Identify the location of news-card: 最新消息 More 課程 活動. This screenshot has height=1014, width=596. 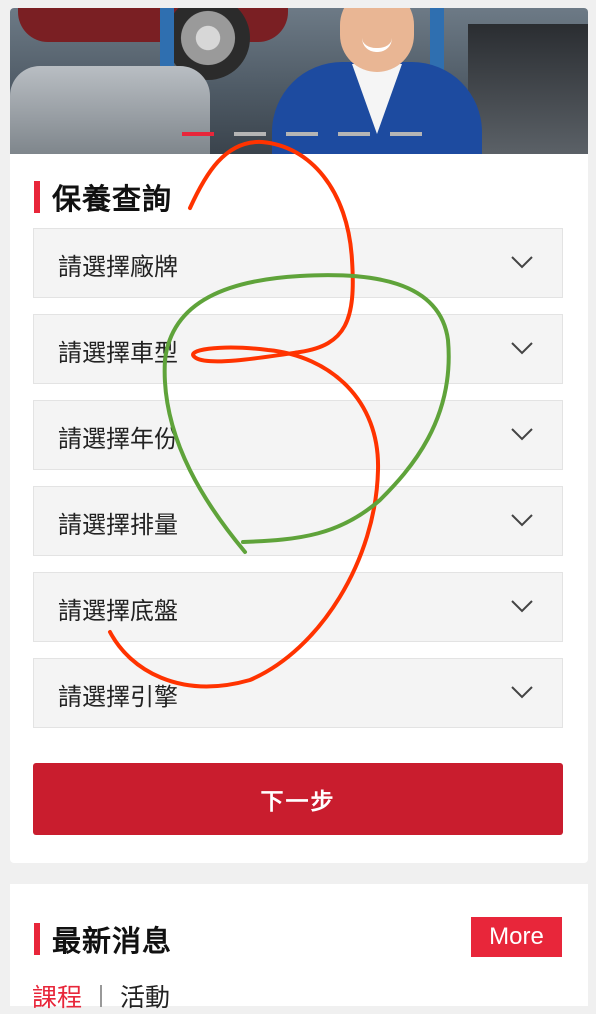
(299, 948).